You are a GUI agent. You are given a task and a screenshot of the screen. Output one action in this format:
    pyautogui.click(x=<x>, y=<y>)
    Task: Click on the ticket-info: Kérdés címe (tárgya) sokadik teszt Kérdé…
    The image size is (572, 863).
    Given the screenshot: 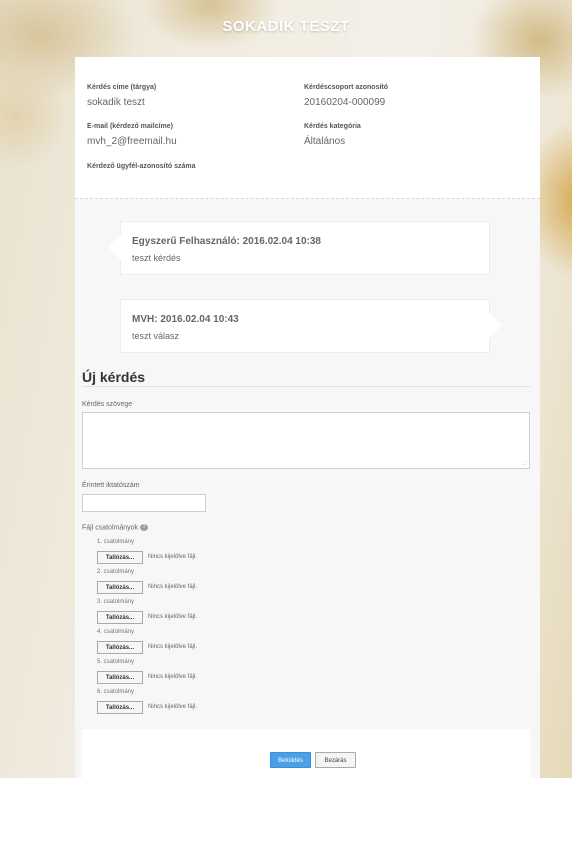 What is the action you would take?
    pyautogui.click(x=307, y=128)
    